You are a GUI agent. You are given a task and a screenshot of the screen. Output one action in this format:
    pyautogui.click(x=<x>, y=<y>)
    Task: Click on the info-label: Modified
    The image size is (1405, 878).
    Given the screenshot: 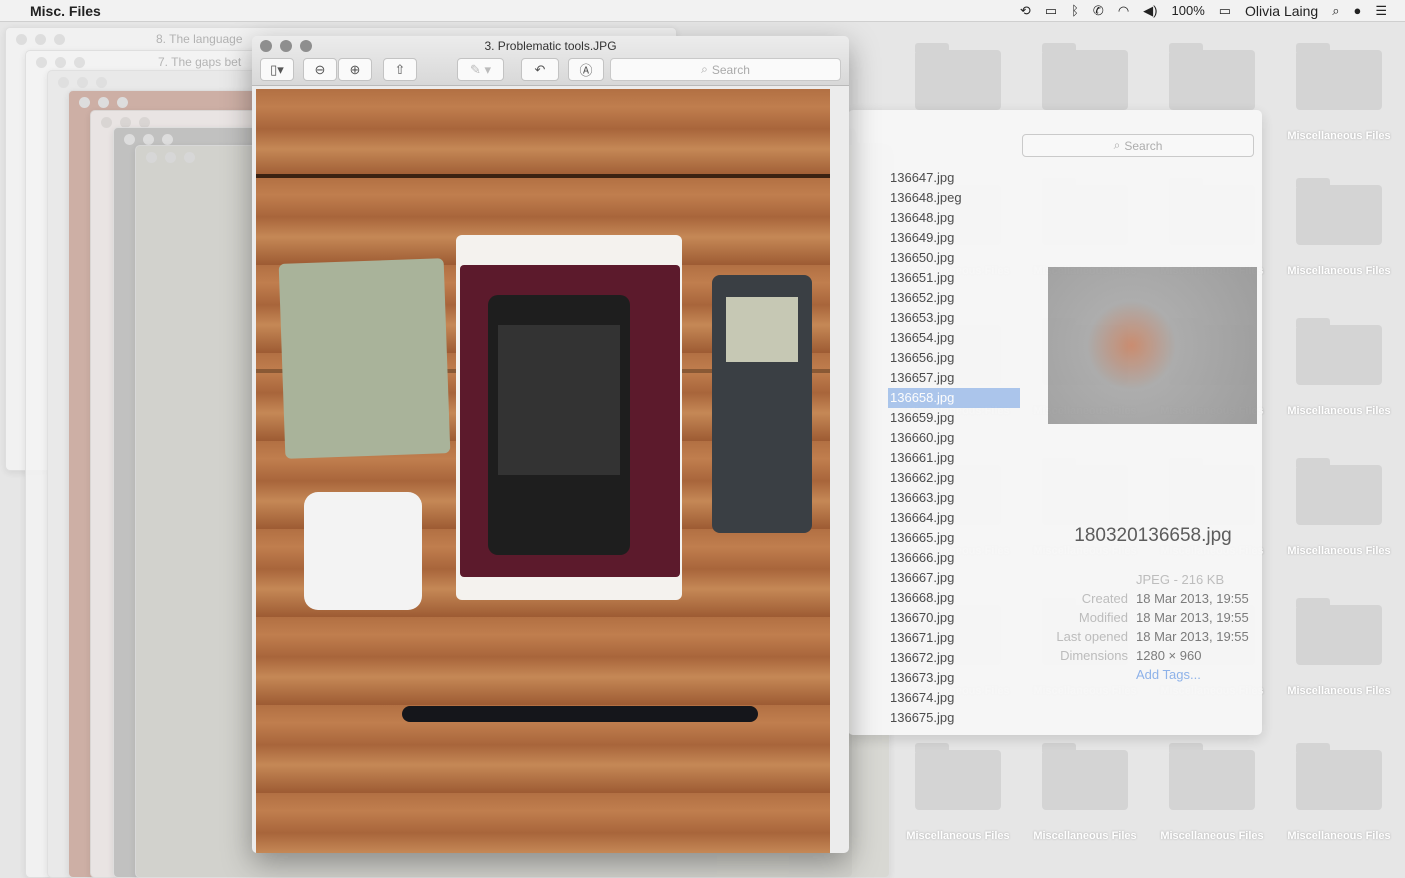 What is the action you would take?
    pyautogui.click(x=1103, y=617)
    